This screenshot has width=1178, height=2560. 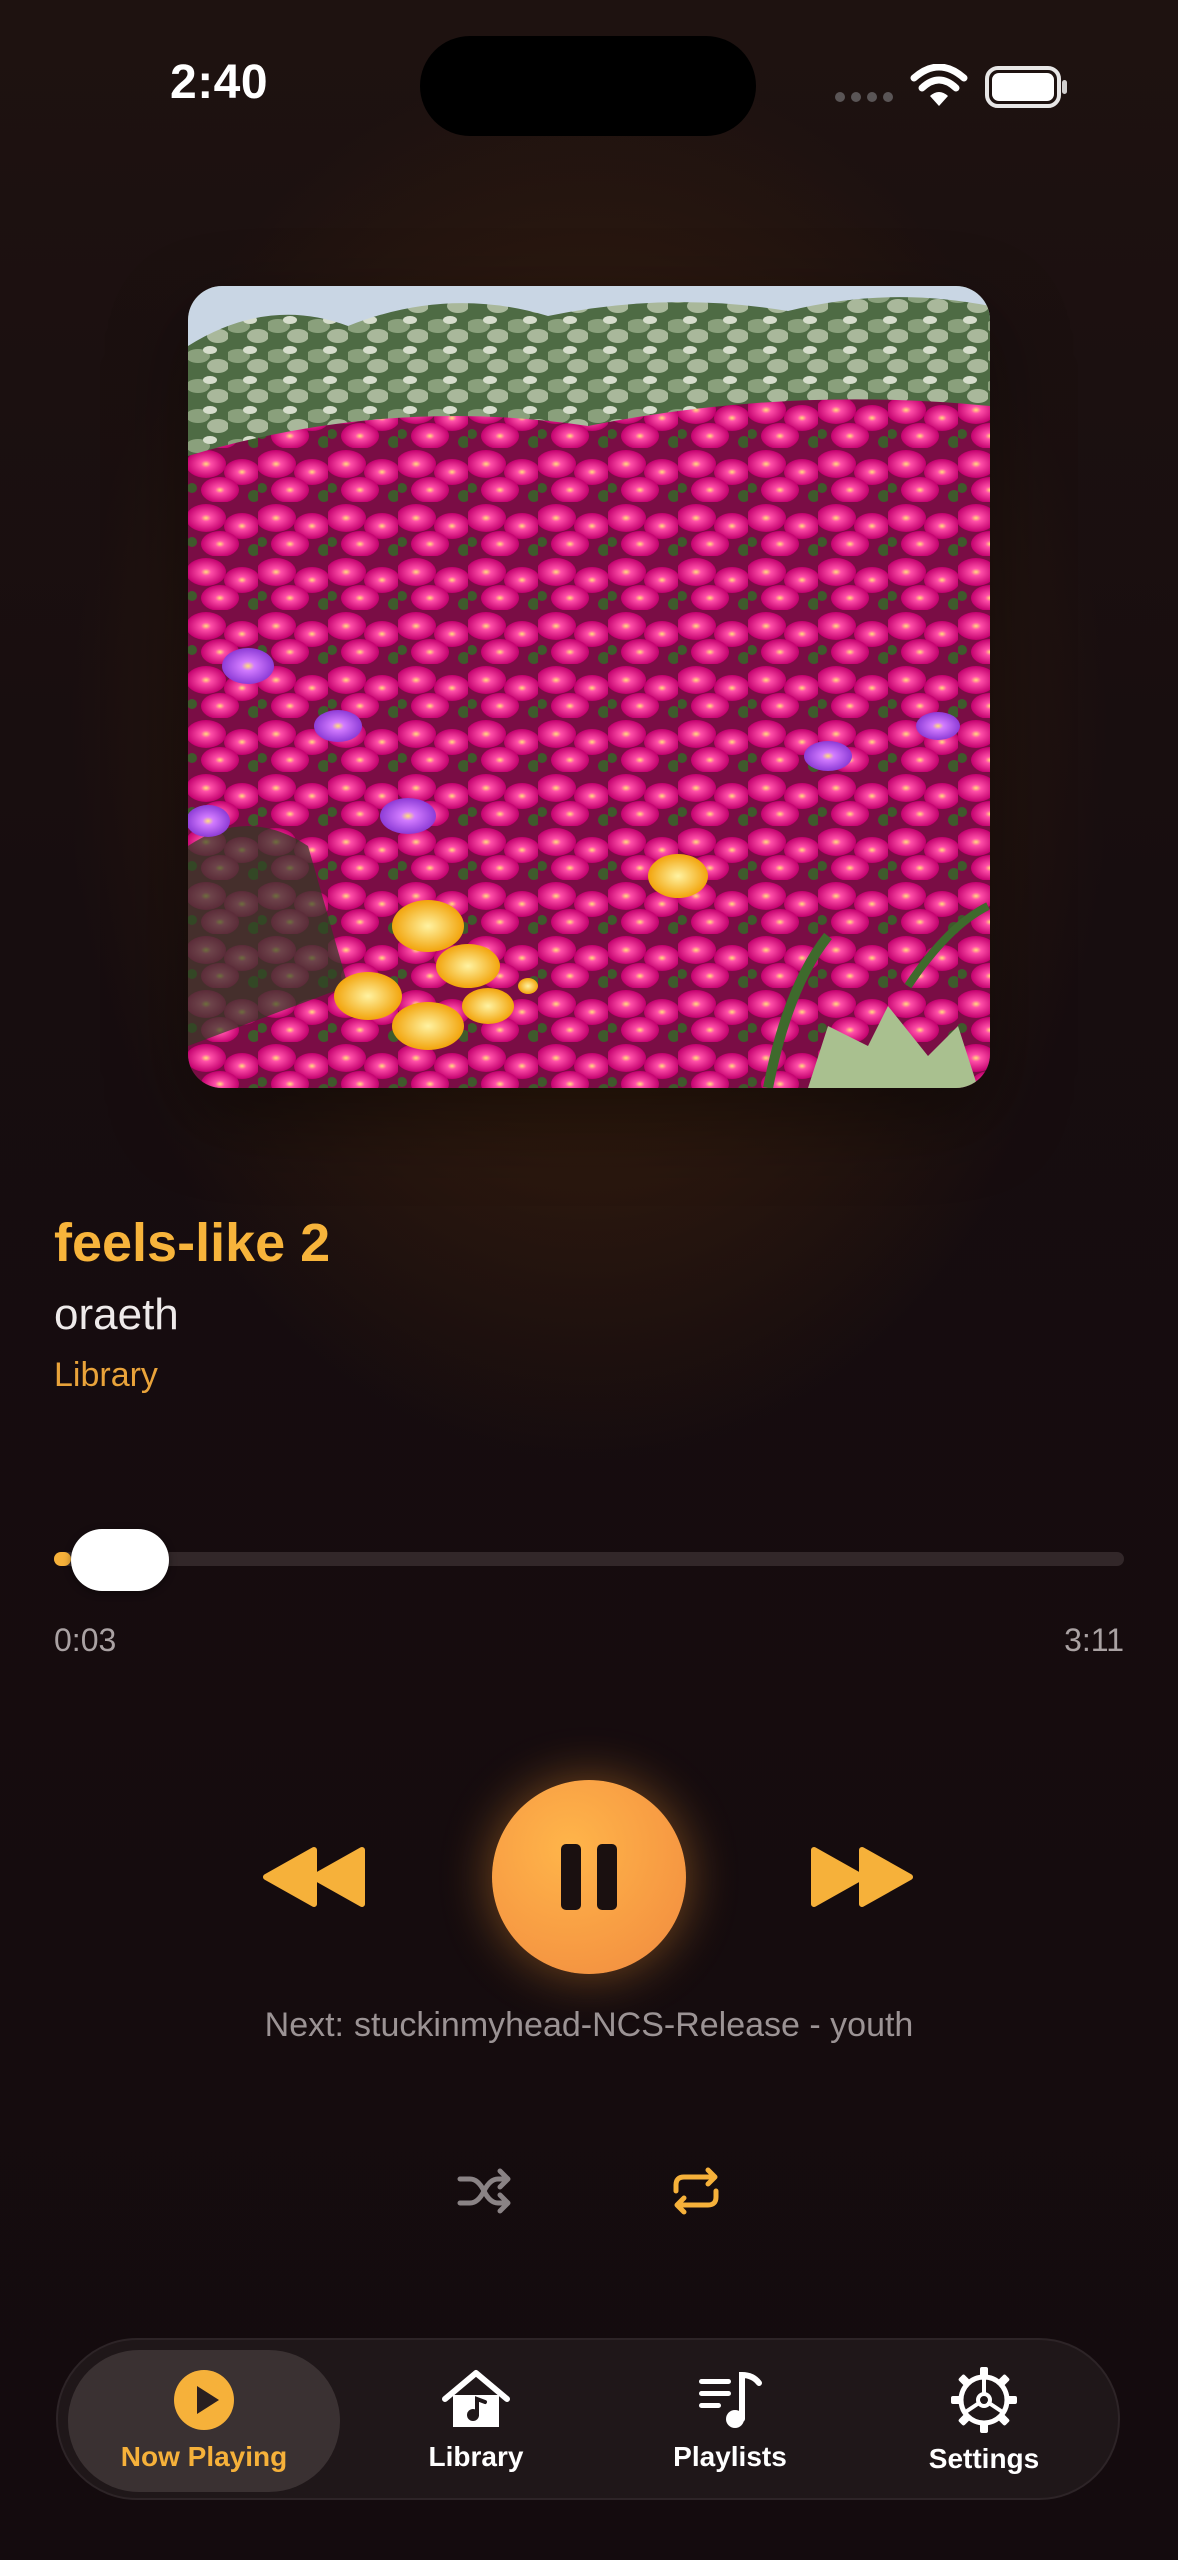 I want to click on track-artist: oraeth, so click(x=116, y=1315).